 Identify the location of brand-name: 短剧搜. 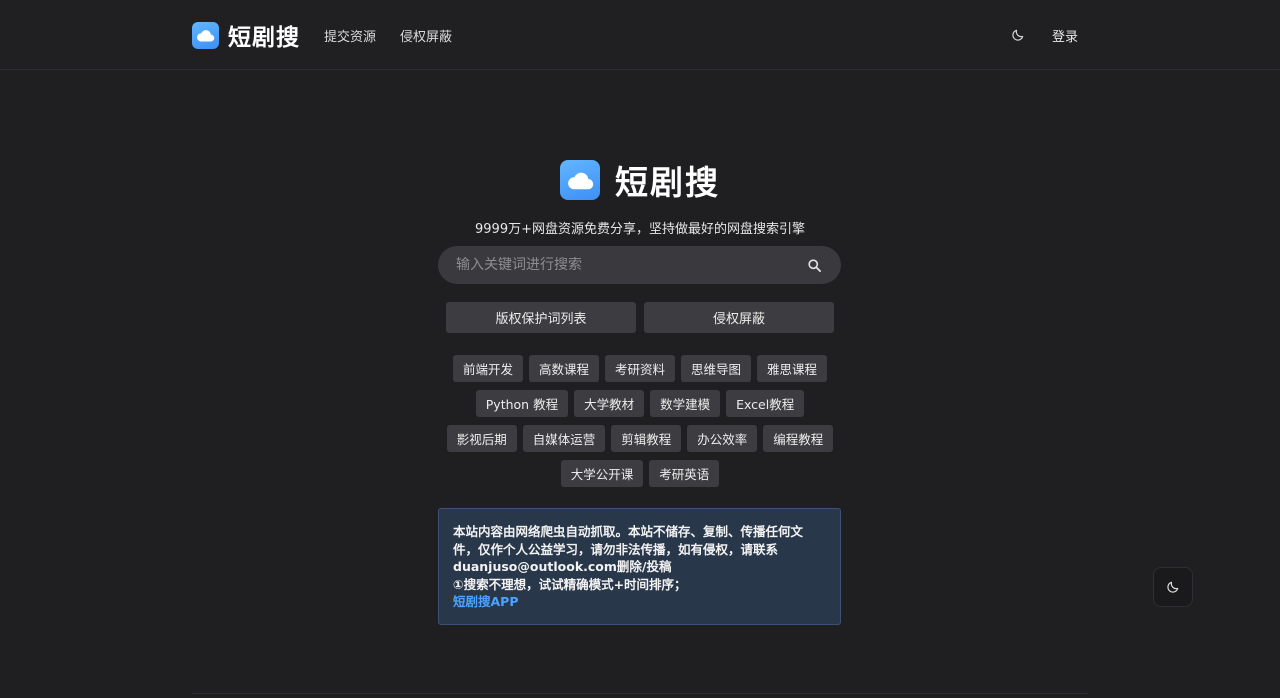
(264, 38).